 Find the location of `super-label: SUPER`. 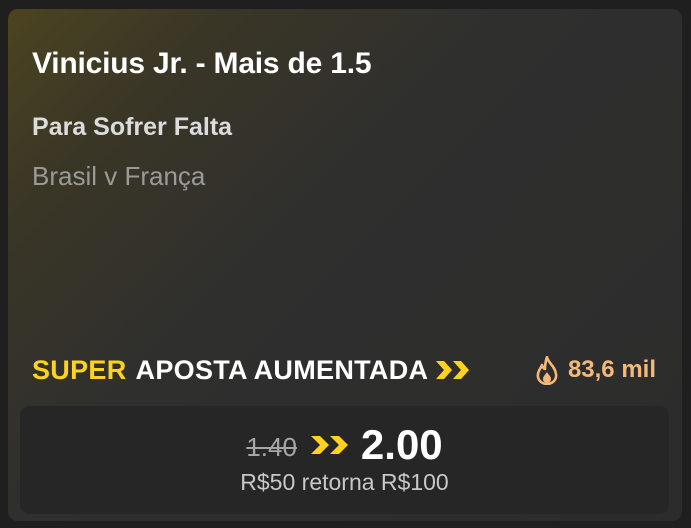

super-label: SUPER is located at coordinates (79, 369).